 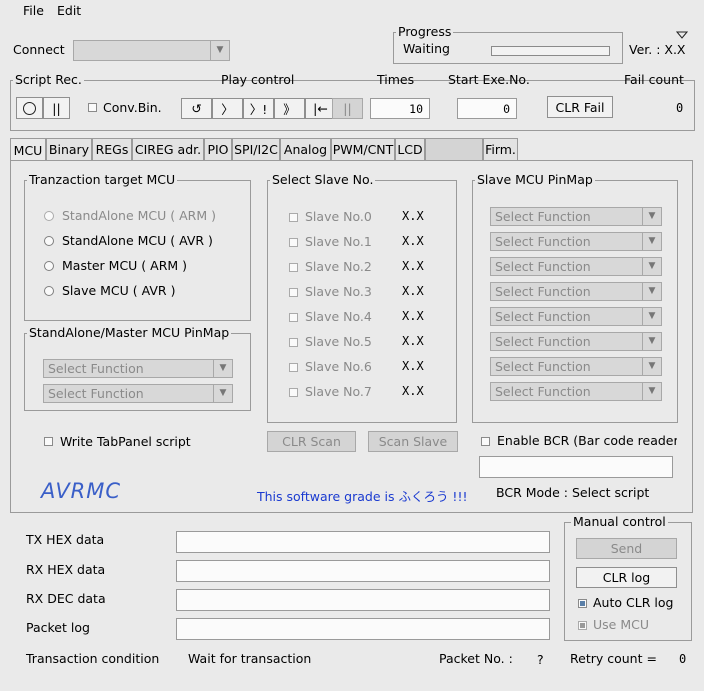 I want to click on standalone-function-select-2: Select Function ▼, so click(x=138, y=393).